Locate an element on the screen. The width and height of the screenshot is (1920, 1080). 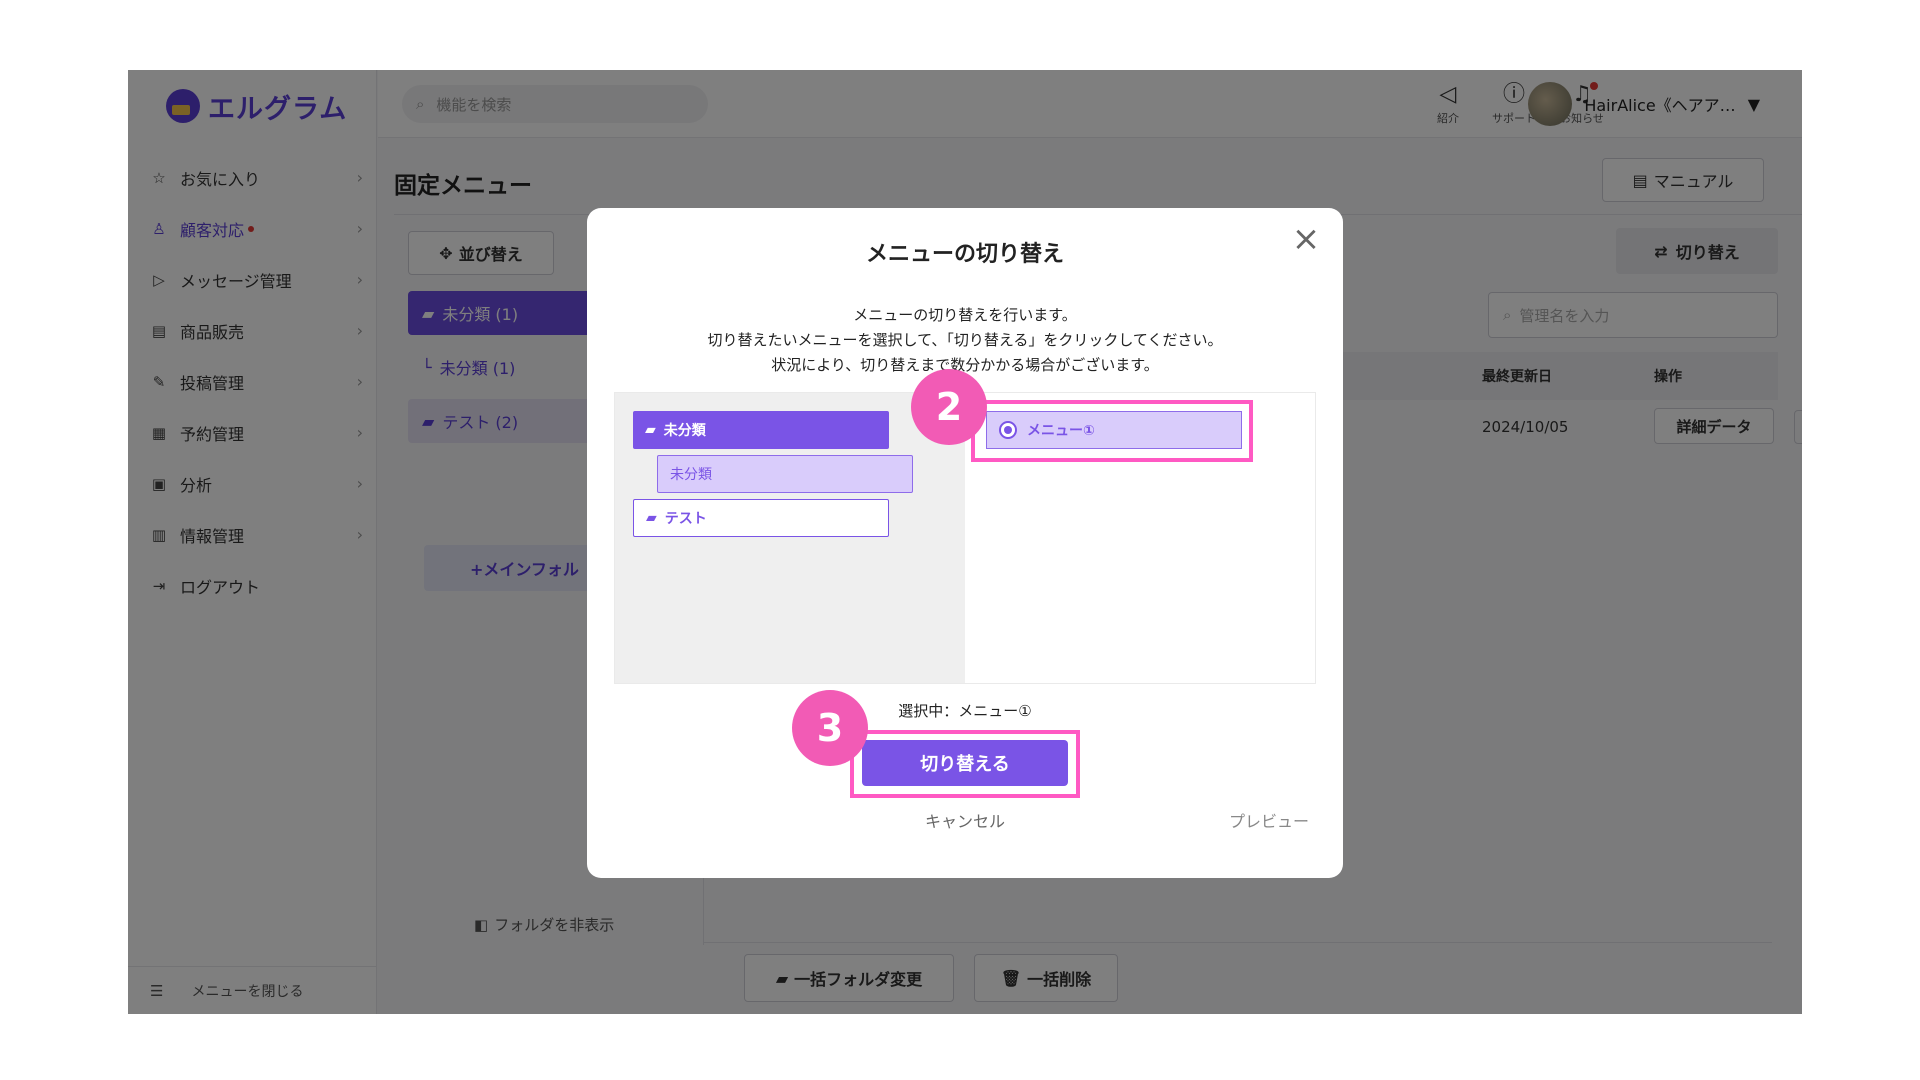
picker-folder-sub-uncategorized: 未分類 is located at coordinates (785, 474).